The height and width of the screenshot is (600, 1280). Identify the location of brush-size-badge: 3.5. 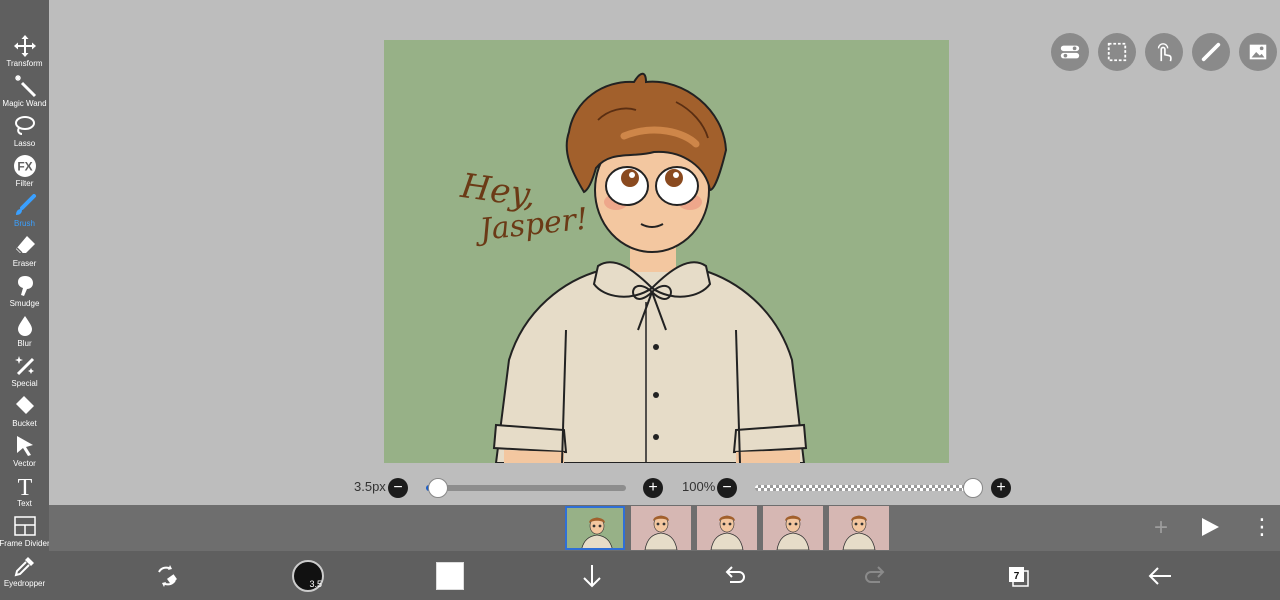
(315, 584).